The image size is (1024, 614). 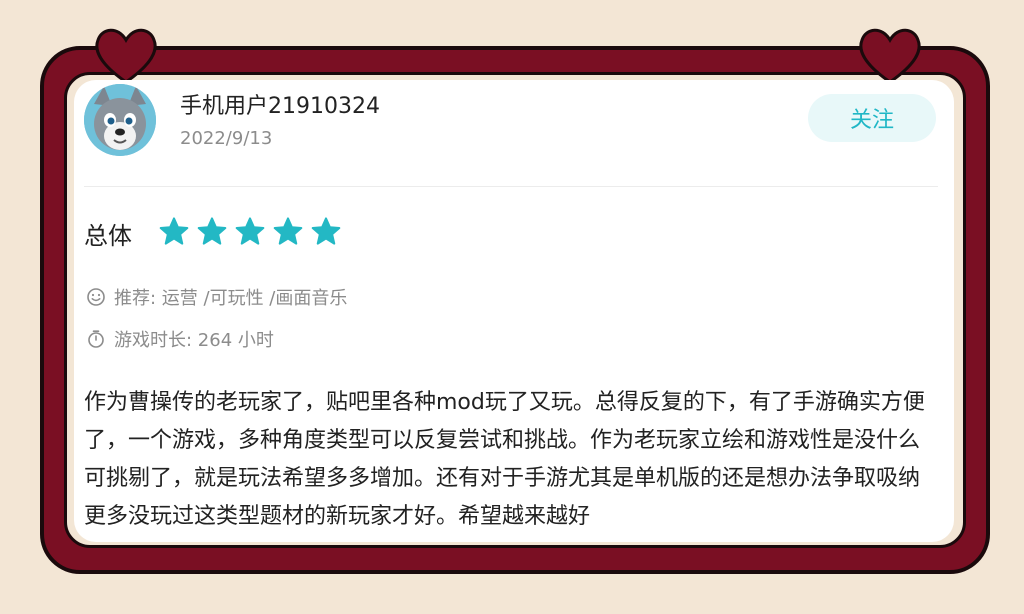 What do you see at coordinates (96, 339) in the screenshot?
I see `stopwatch-icon` at bounding box center [96, 339].